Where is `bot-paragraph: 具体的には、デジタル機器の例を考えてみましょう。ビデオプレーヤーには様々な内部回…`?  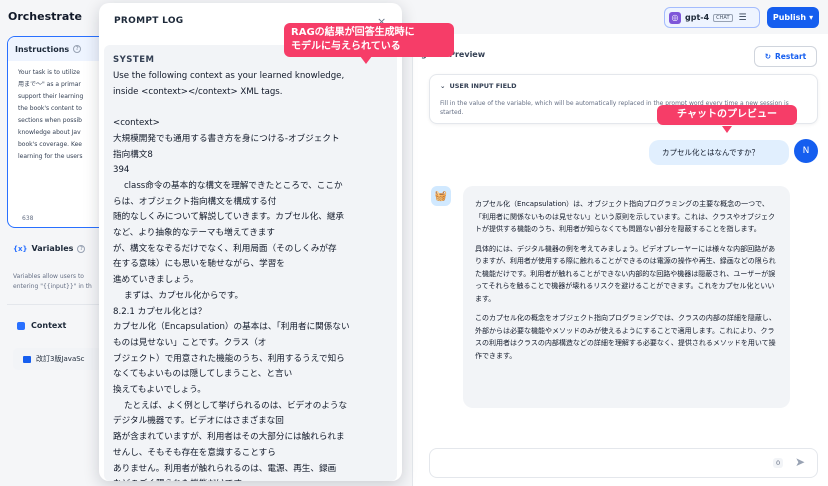 bot-paragraph: 具体的には、デジタル機器の例を考えてみましょう。ビデオプレーヤーには様々な内部回… is located at coordinates (625, 273).